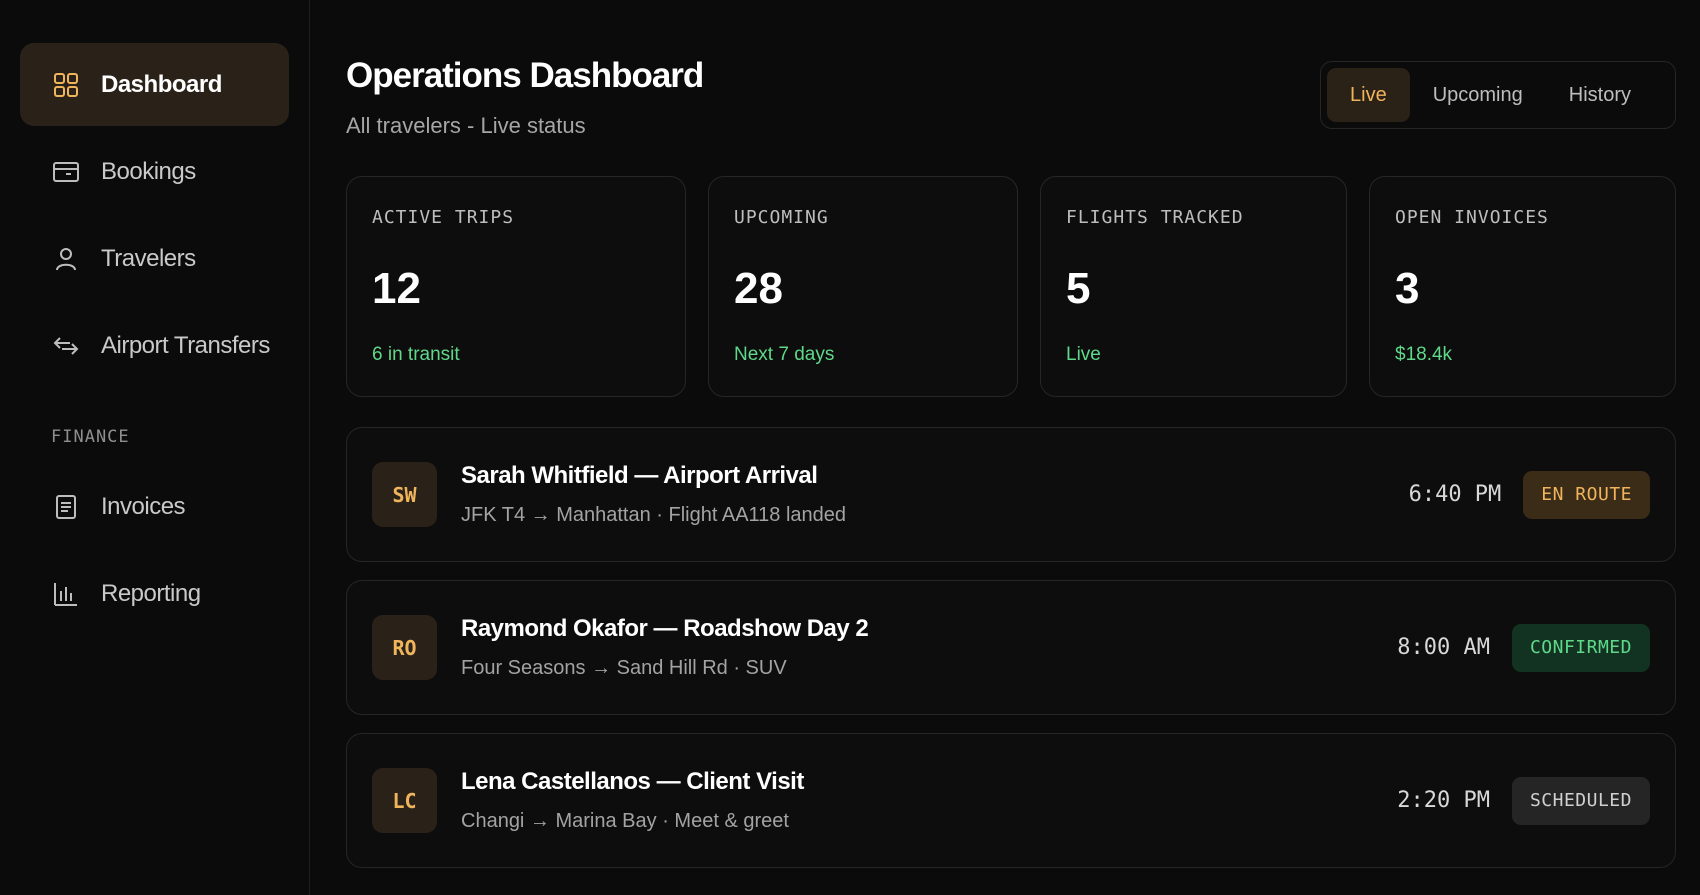  Describe the element at coordinates (1078, 288) in the screenshot. I see `stat-value: 5` at that location.